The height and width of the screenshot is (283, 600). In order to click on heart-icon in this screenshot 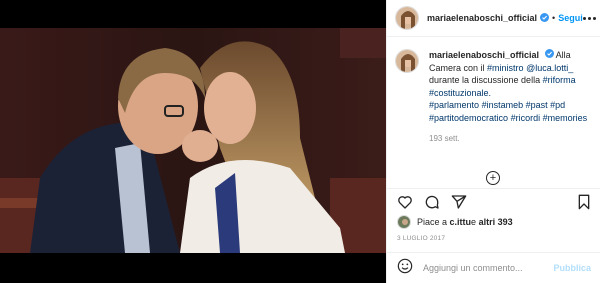, I will do `click(405, 202)`.